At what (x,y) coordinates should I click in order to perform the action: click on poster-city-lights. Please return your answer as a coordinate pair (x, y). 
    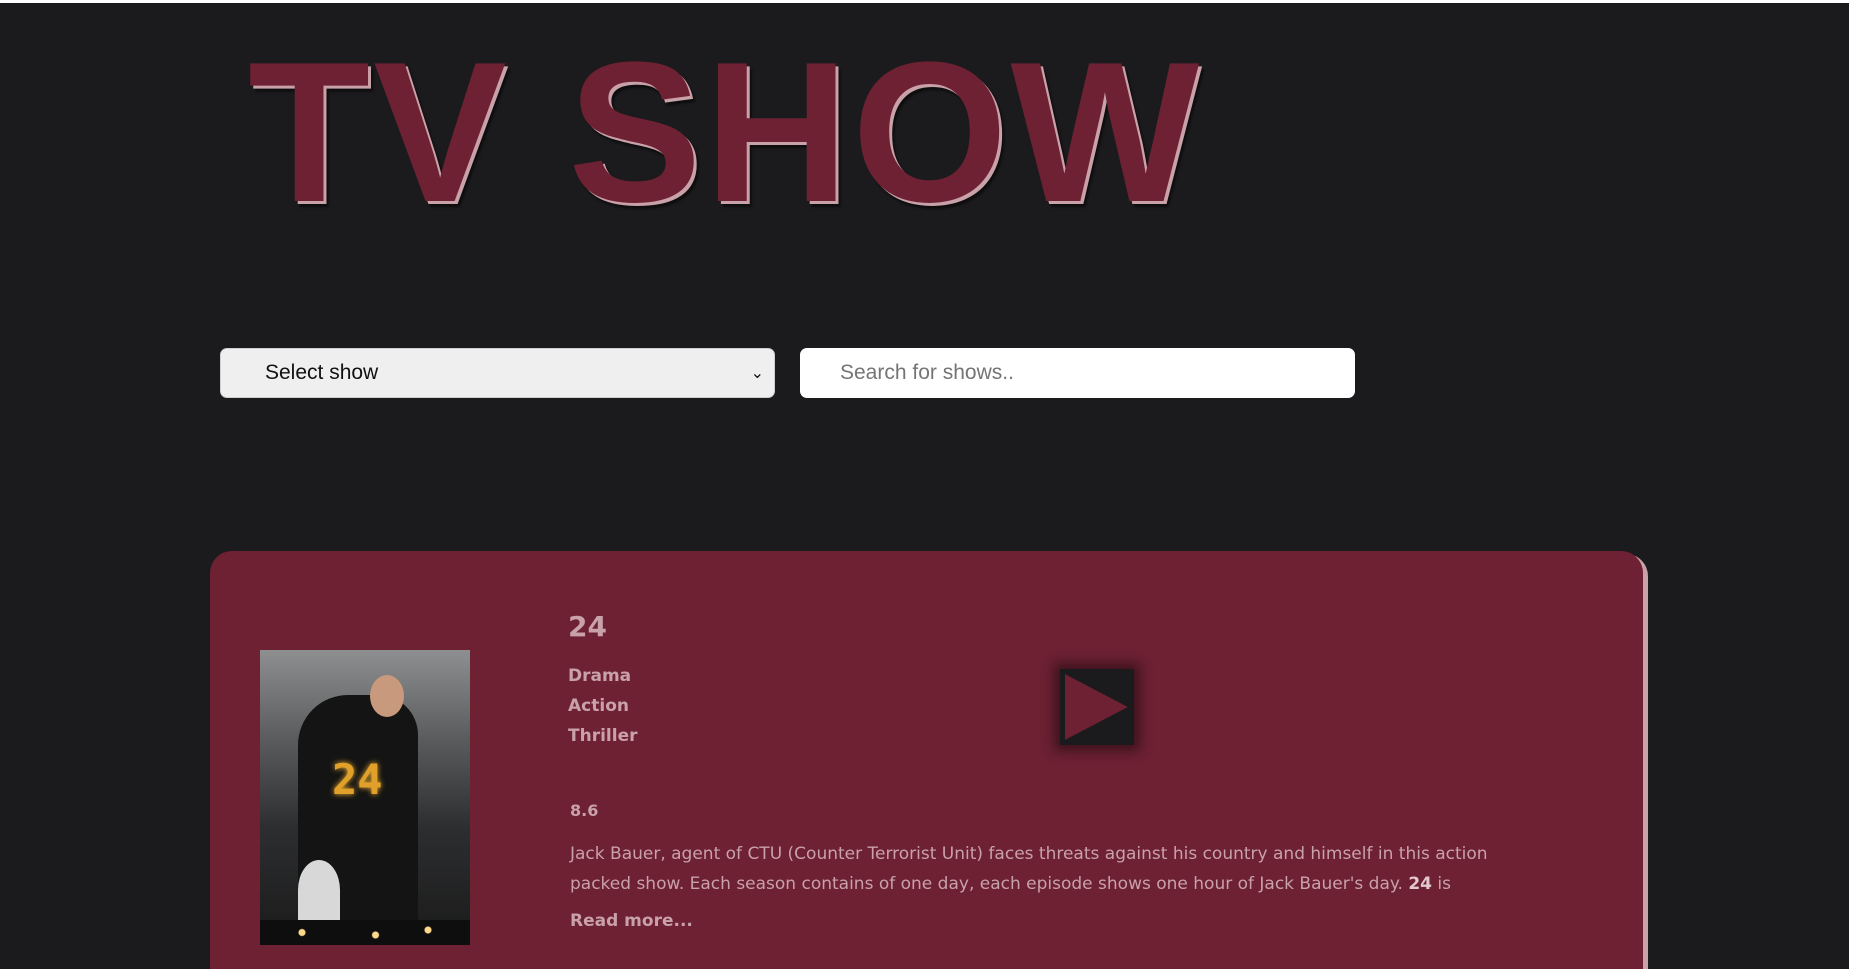
    Looking at the image, I should click on (365, 932).